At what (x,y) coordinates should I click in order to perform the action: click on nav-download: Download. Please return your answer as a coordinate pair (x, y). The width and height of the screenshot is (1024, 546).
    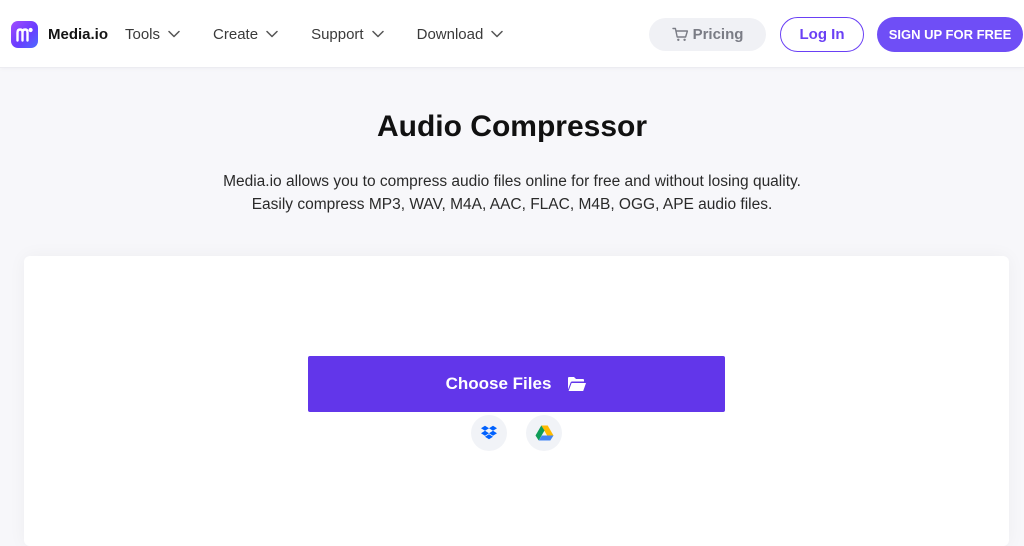
    Looking at the image, I should click on (460, 34).